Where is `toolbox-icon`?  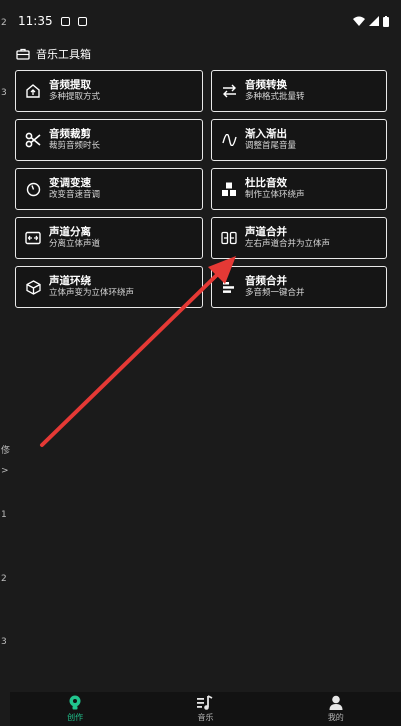
toolbox-icon is located at coordinates (23, 54).